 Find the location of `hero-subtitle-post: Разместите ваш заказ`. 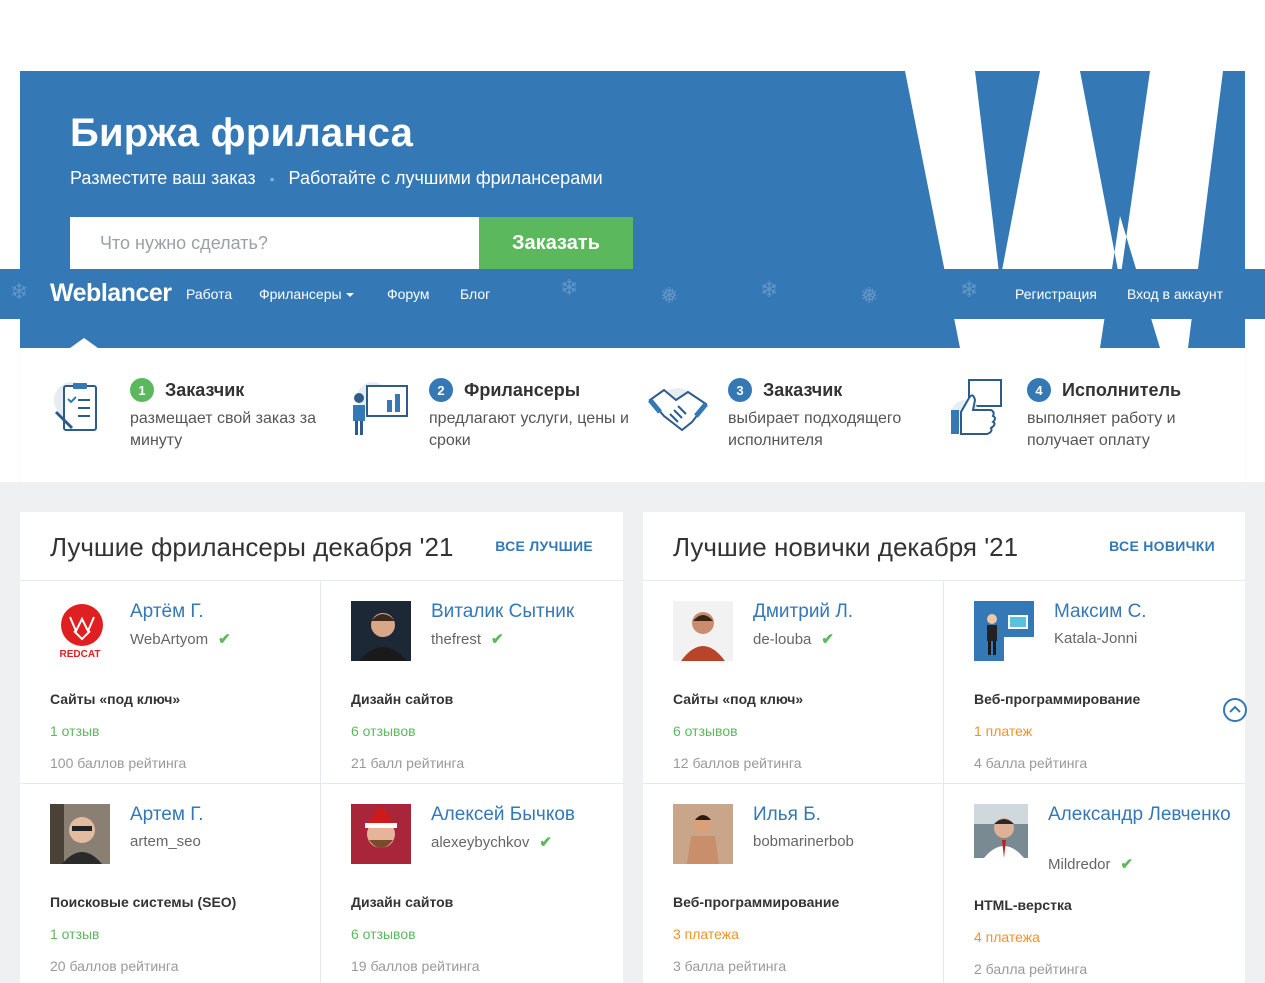

hero-subtitle-post: Разместите ваш заказ is located at coordinates (163, 178).